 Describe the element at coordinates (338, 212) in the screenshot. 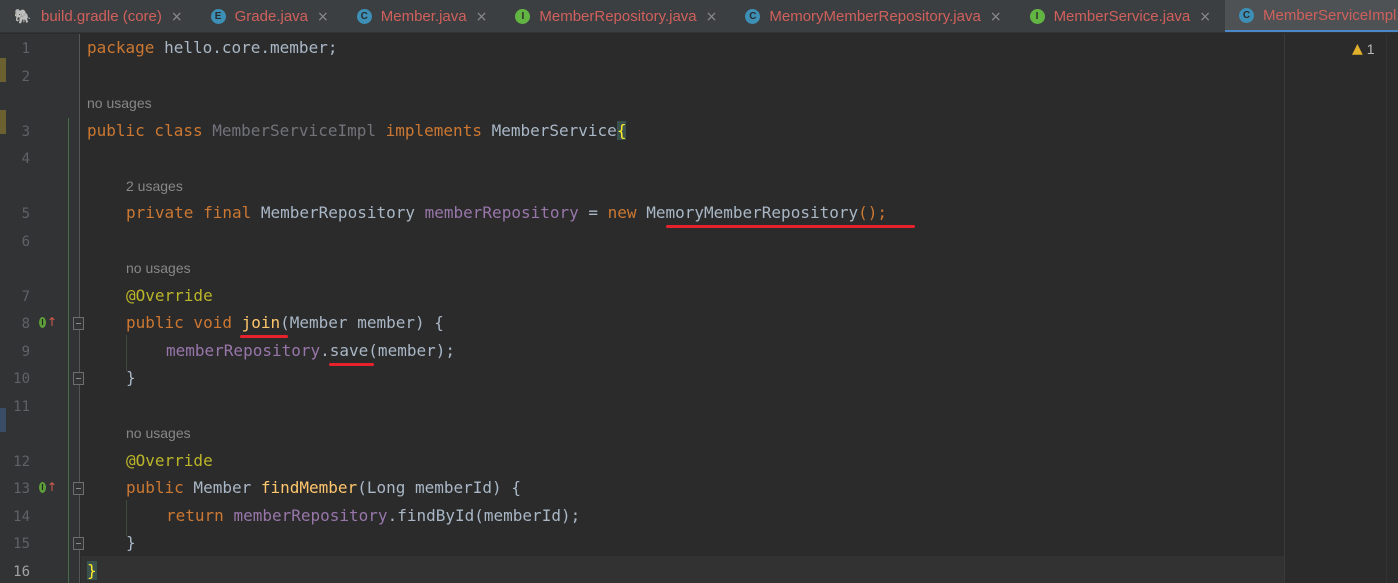

I see `type-name: MemberRepository` at that location.